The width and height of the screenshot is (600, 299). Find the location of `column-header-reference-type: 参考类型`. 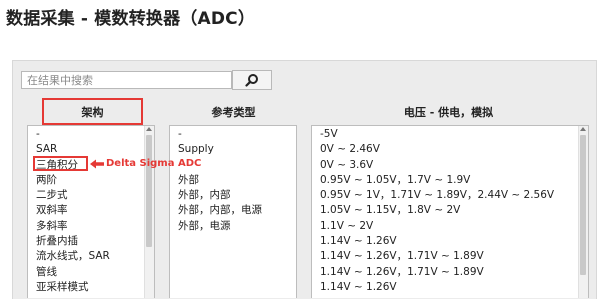

column-header-reference-type: 参考类型 is located at coordinates (233, 113).